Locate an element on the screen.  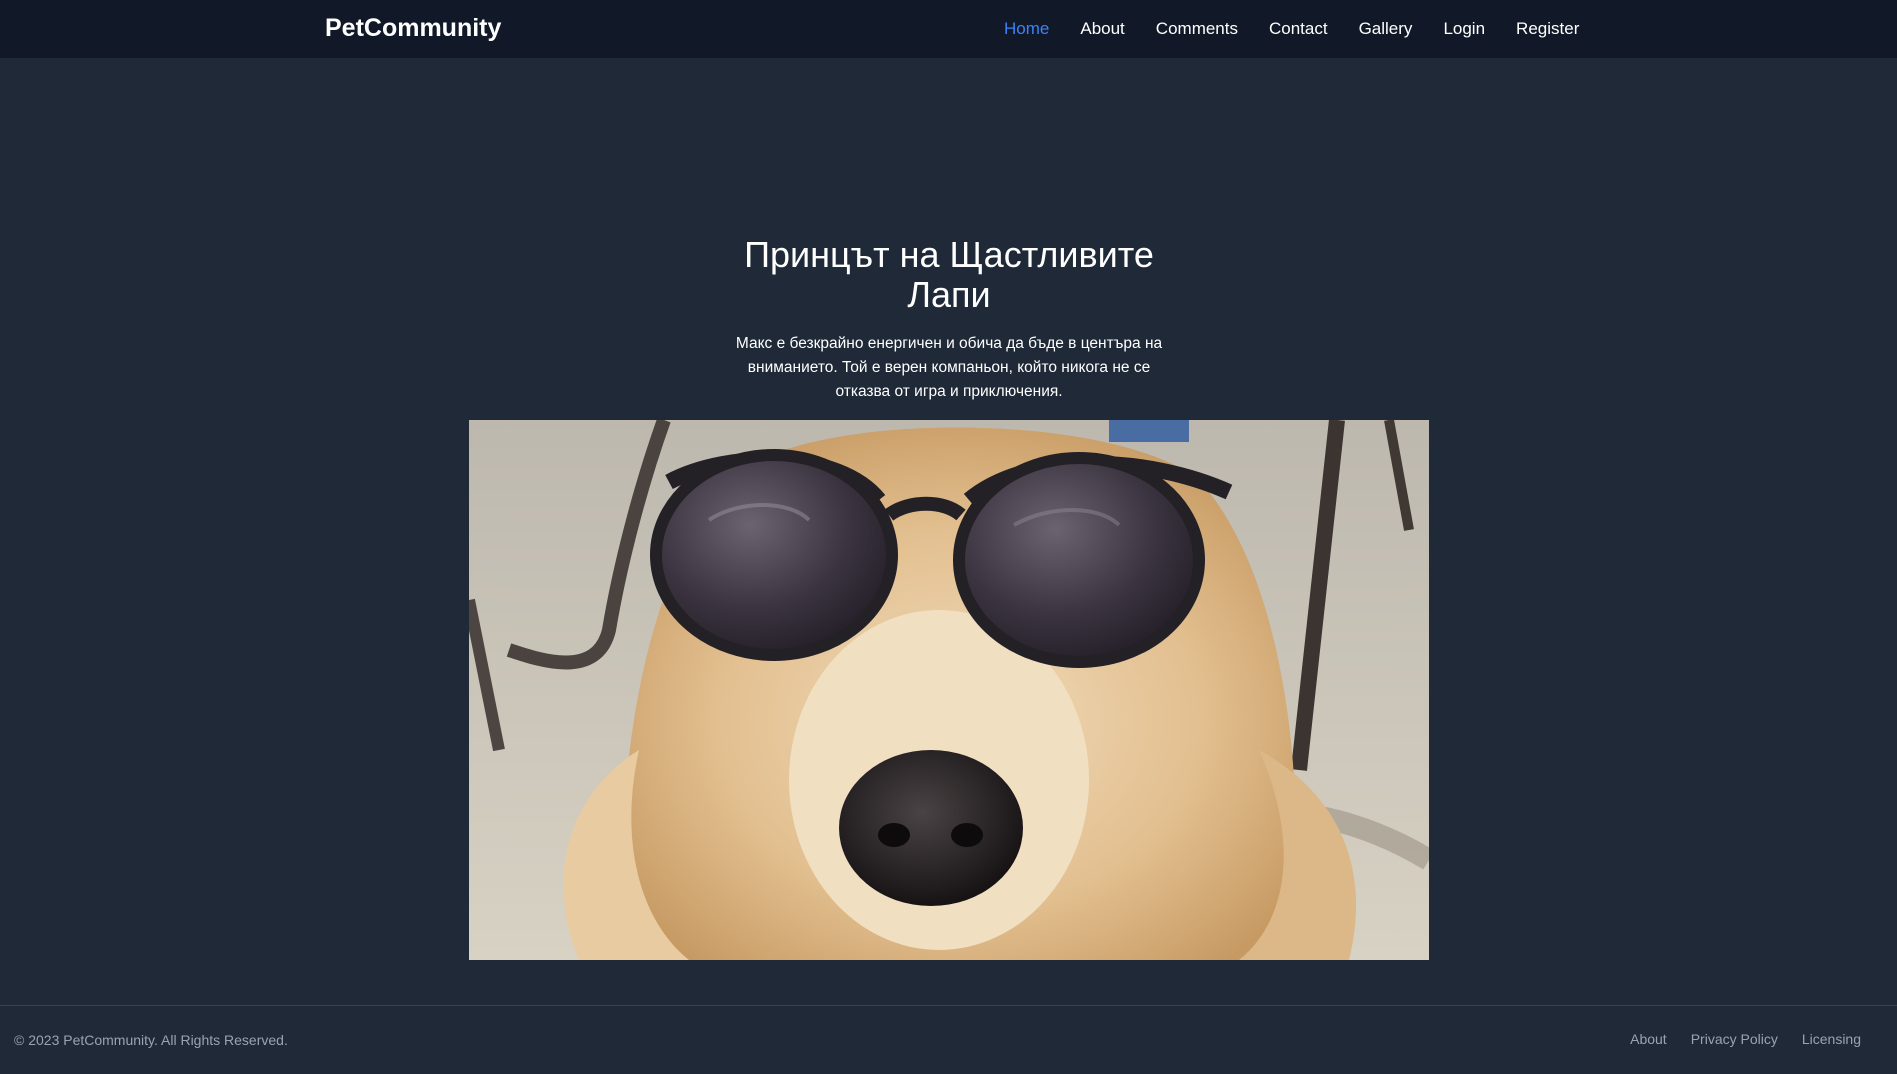
nav-link-about: About is located at coordinates (1102, 28).